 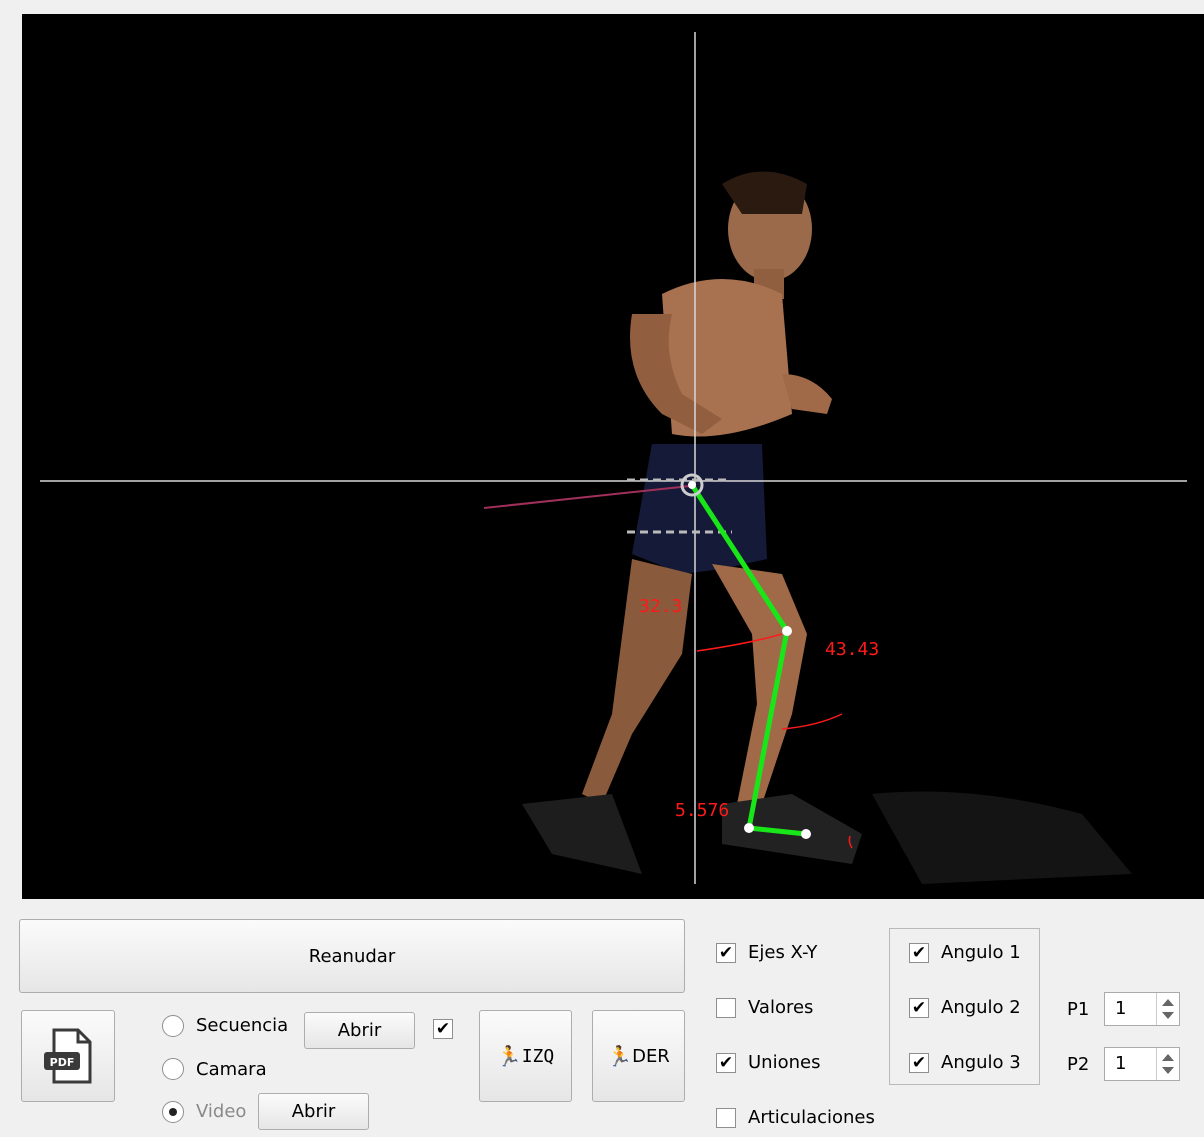 I want to click on articulaciones-label: Articulaciones, so click(x=811, y=1117).